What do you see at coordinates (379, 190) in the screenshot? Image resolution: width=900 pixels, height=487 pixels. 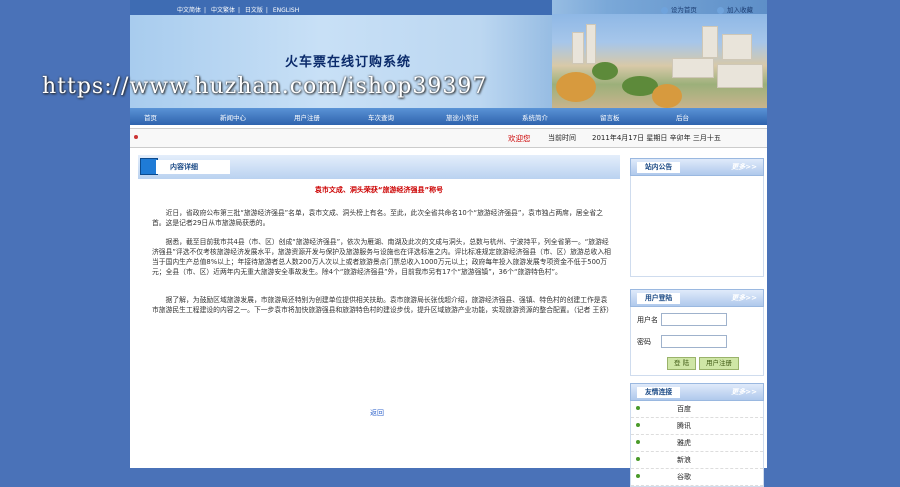 I see `article-title: 袁市文成、洞头荣获“旅游经济强县”称号` at bounding box center [379, 190].